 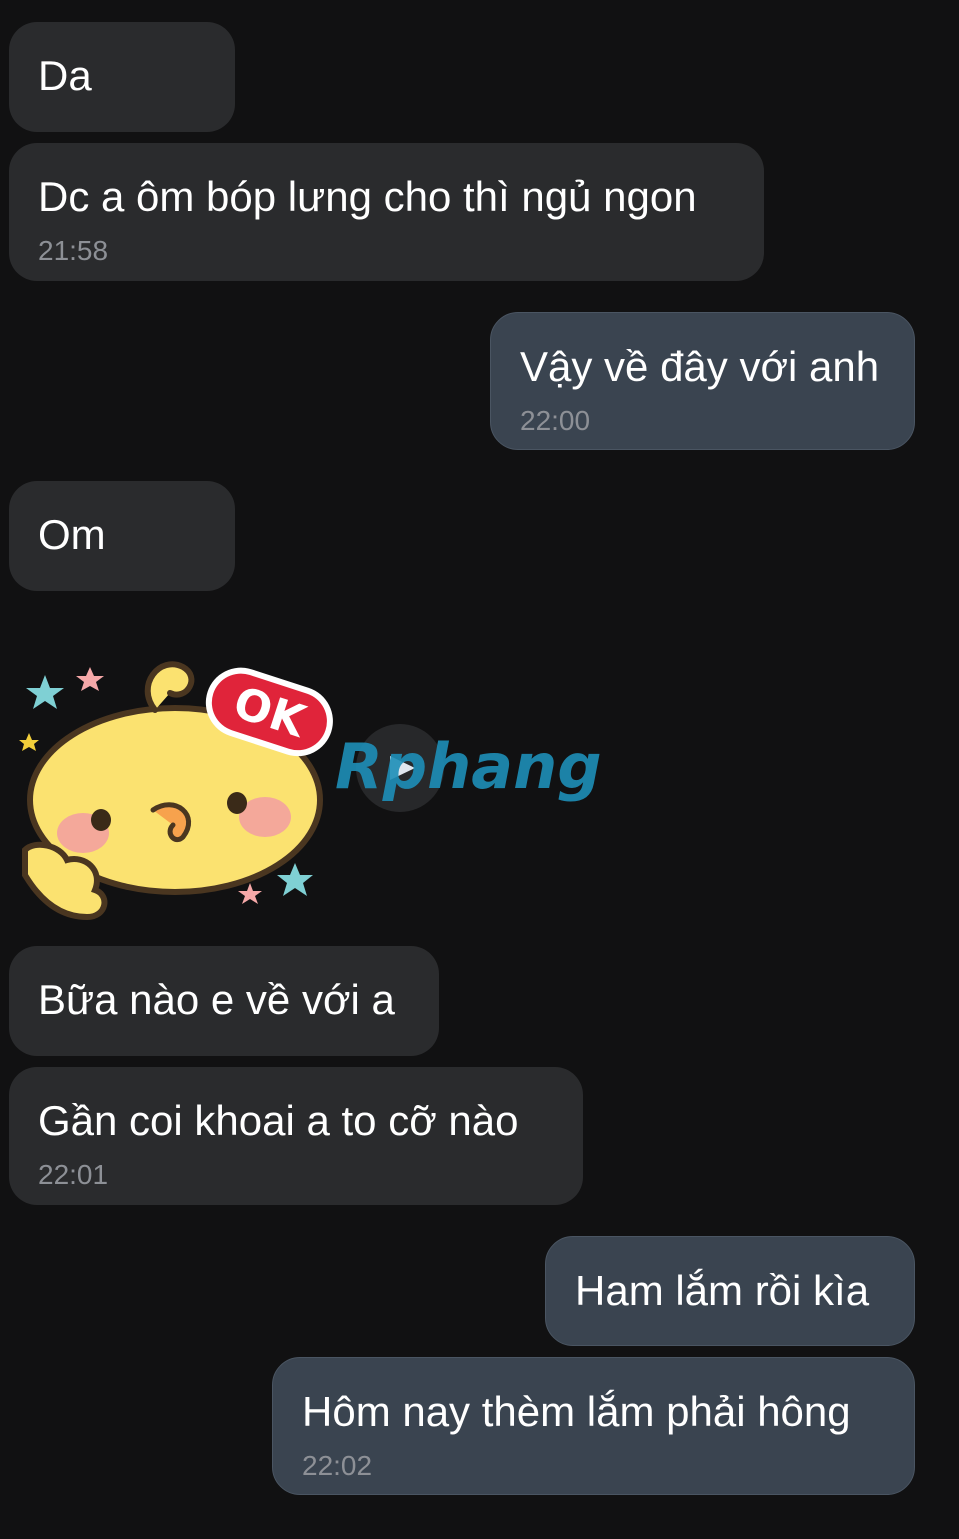 What do you see at coordinates (576, 1411) in the screenshot?
I see `message-text: Hôm nay thèm lắm phải hông` at bounding box center [576, 1411].